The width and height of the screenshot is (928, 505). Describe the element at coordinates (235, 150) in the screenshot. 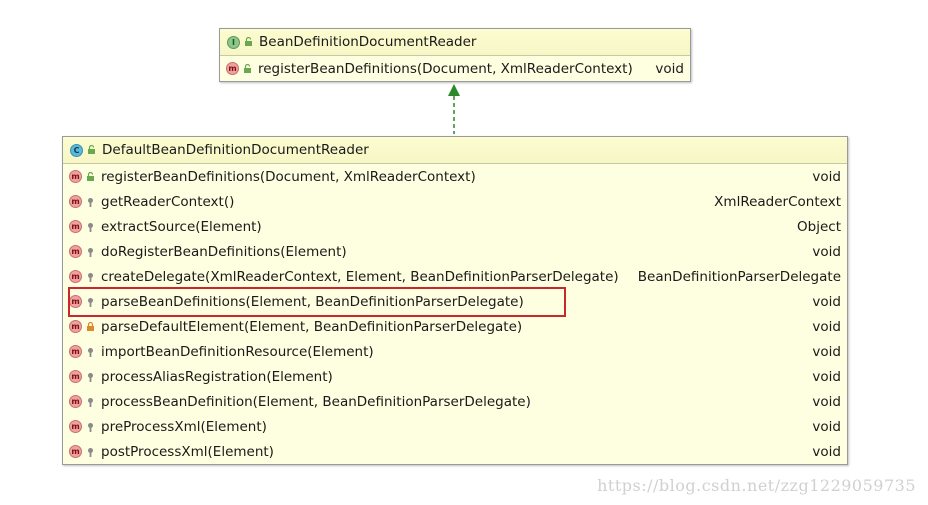

I see `class-name: DefaultBeanDefinitionDocumentReader` at that location.